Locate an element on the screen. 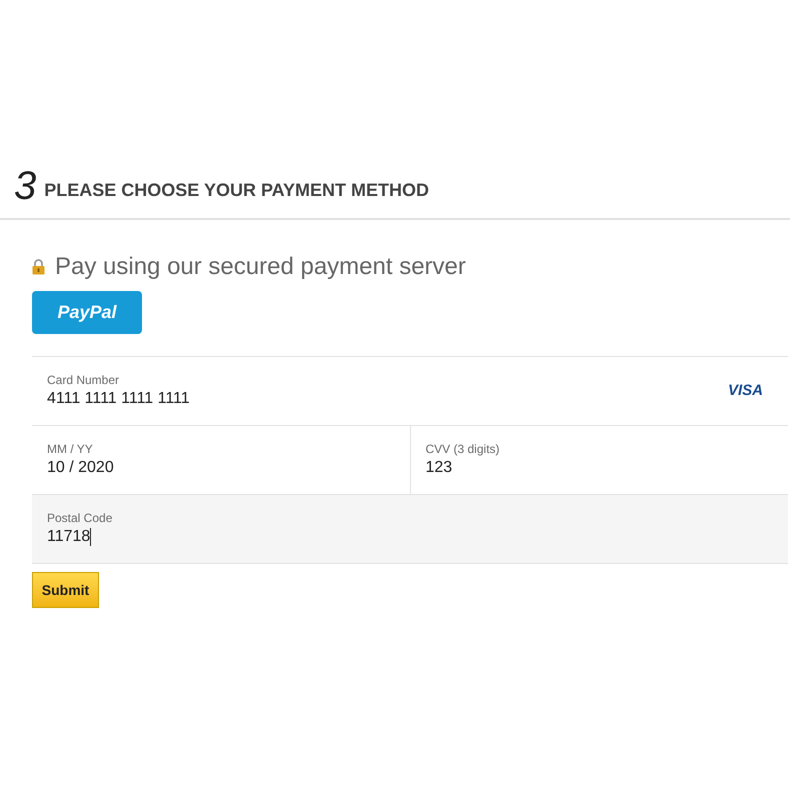 The image size is (800, 800). field-value: 4111 1111 1111 1111 is located at coordinates (118, 399).